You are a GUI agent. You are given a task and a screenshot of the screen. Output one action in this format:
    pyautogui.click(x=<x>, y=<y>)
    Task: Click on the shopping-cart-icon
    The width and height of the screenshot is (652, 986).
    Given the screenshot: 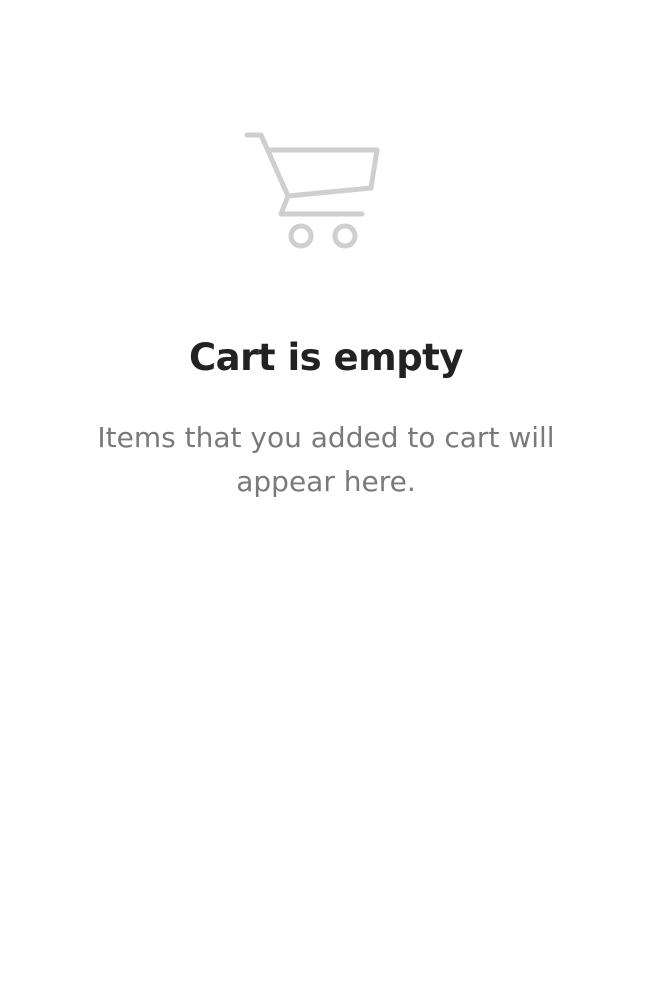 What is the action you would take?
    pyautogui.click(x=313, y=191)
    